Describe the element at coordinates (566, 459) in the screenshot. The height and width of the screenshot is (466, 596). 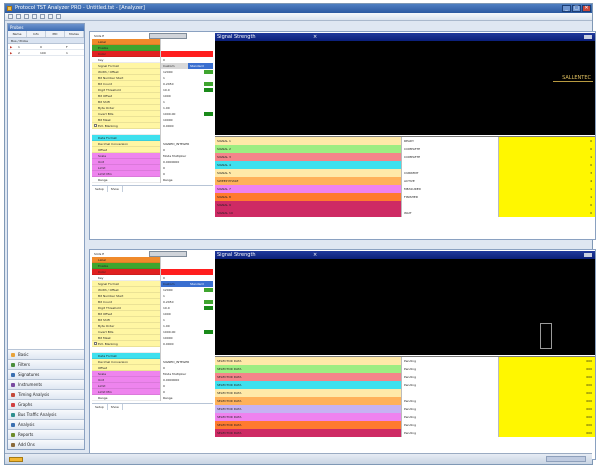
I see `zoom-slider` at that location.